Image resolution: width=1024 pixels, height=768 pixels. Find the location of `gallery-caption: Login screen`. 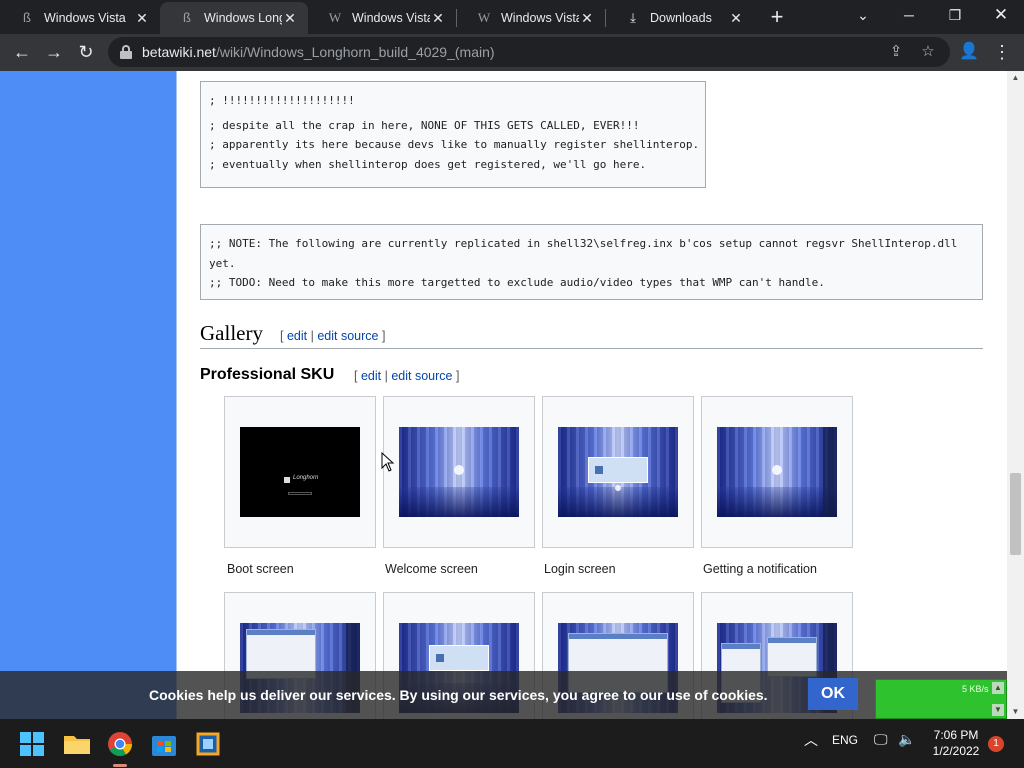

gallery-caption: Login screen is located at coordinates (580, 569).